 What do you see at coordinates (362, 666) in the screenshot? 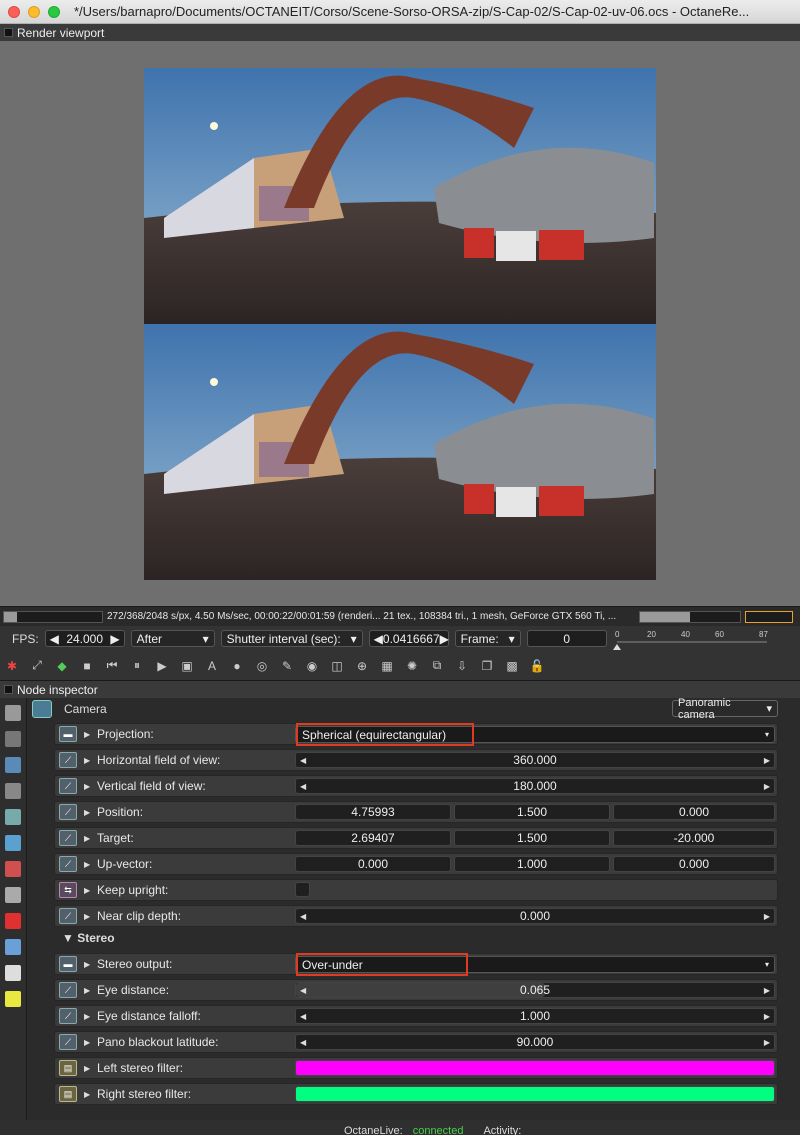
I see `zoom-icon: ⊕` at bounding box center [362, 666].